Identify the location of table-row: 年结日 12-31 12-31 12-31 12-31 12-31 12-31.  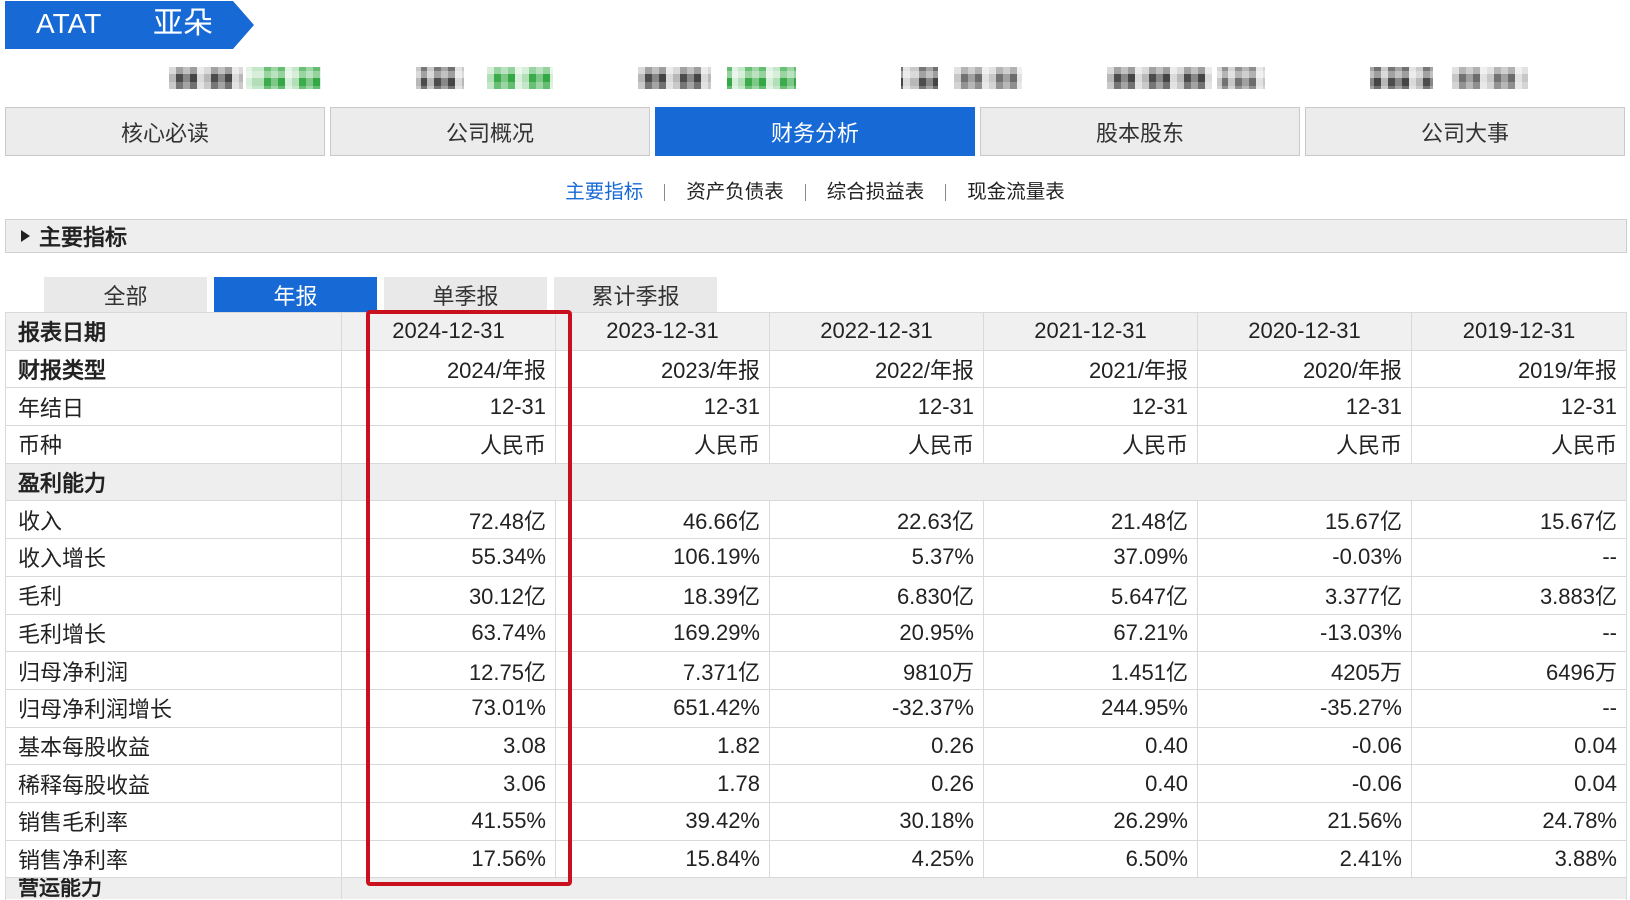
(816, 407).